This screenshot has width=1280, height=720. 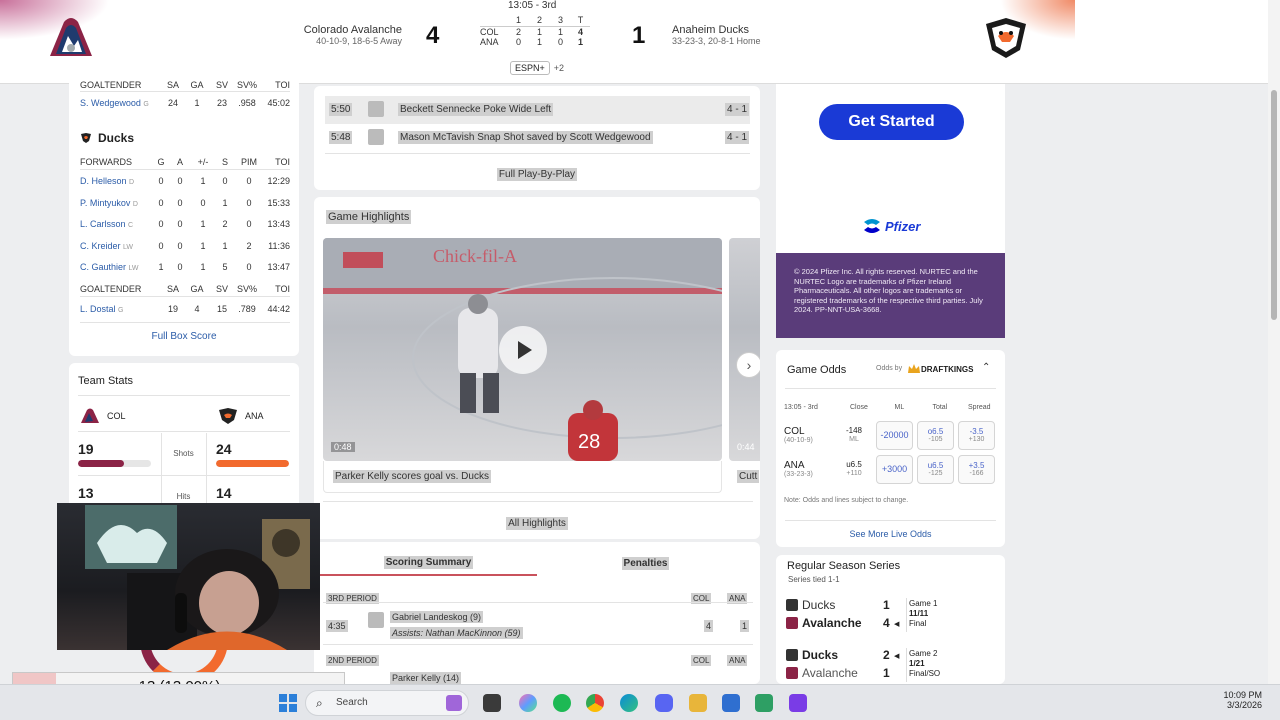 I want to click on series-game: Ducks 1 Avalanche 4 ◀ Game 1 11/11 Final, so click(x=891, y=616).